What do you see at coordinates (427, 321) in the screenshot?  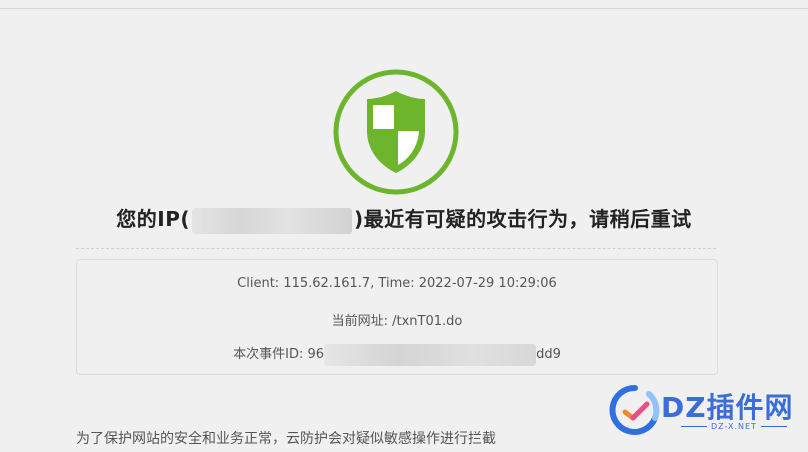 I see `current-url-value: /txnT01.do` at bounding box center [427, 321].